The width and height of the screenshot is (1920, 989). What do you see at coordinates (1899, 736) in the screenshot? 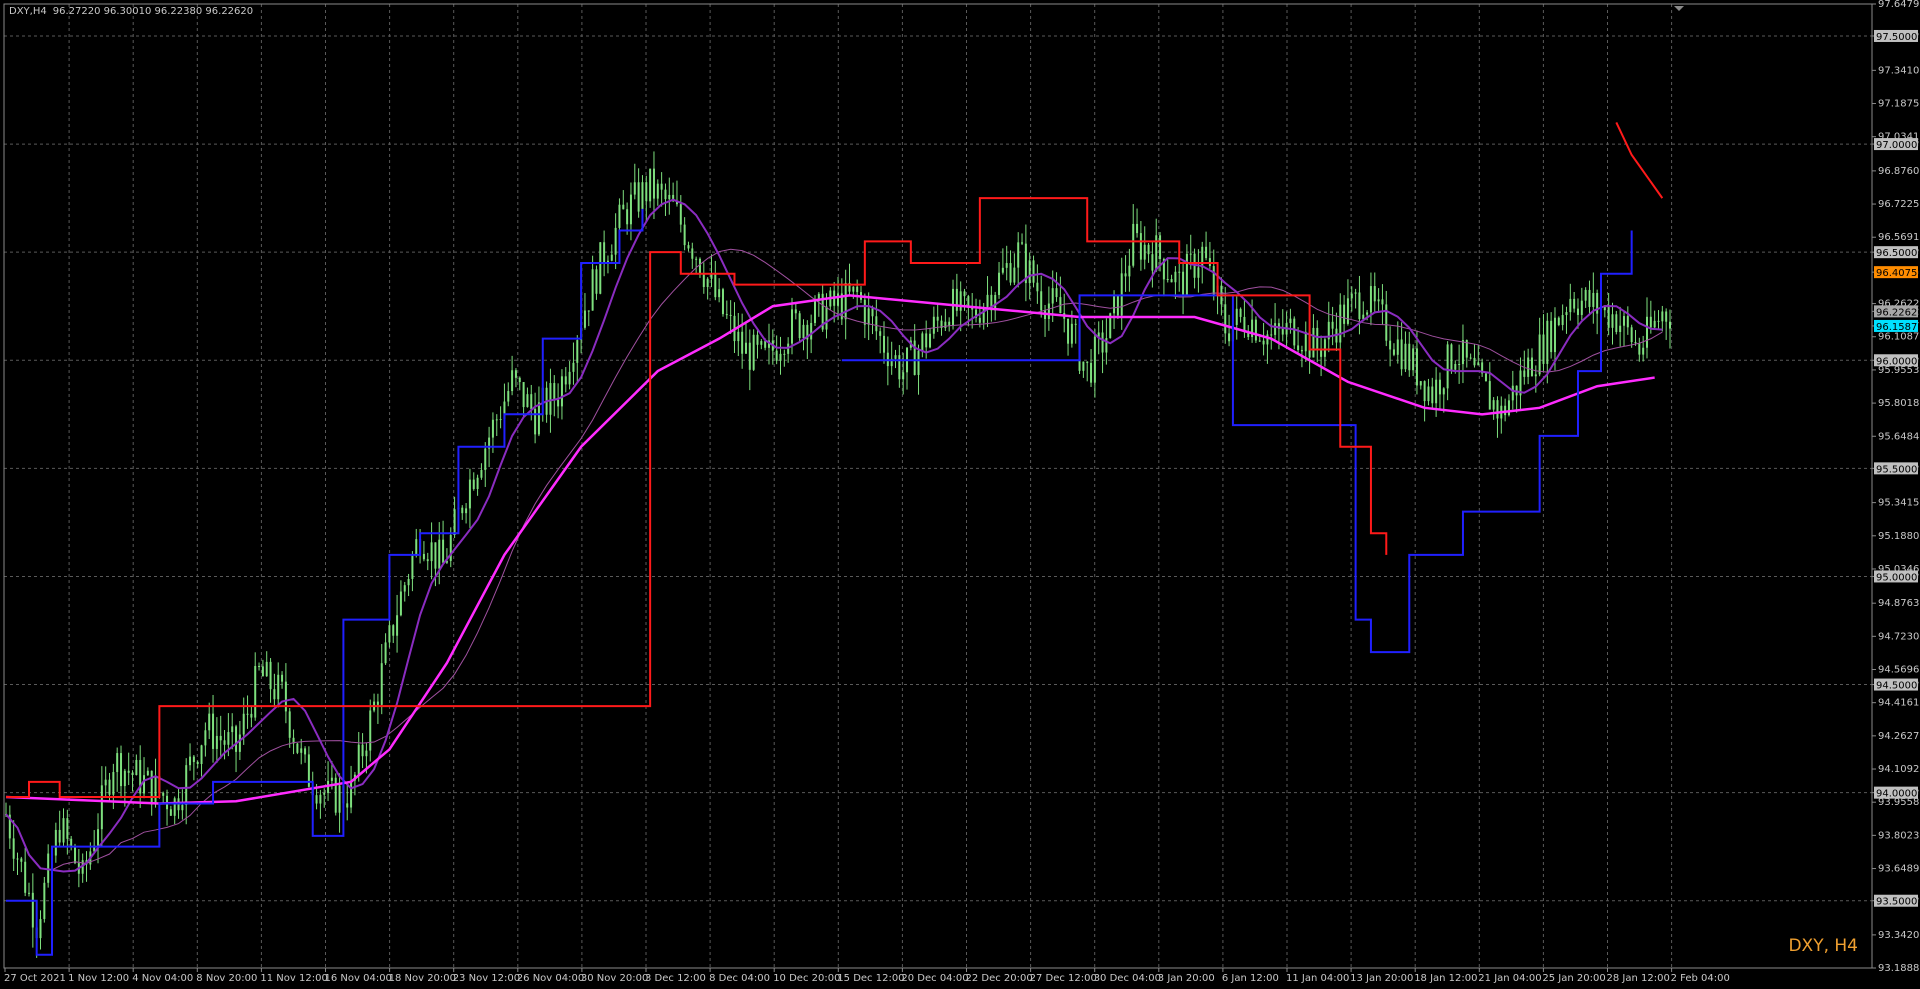
I see `price-tick-label: 94.26270` at bounding box center [1899, 736].